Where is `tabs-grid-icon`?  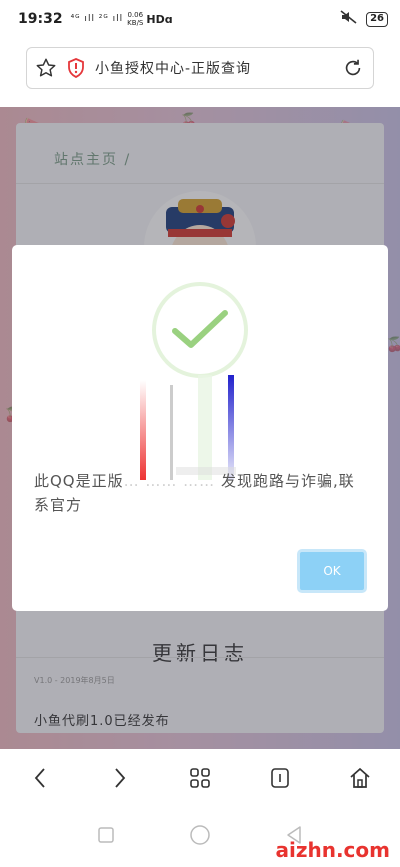 tabs-grid-icon is located at coordinates (200, 778).